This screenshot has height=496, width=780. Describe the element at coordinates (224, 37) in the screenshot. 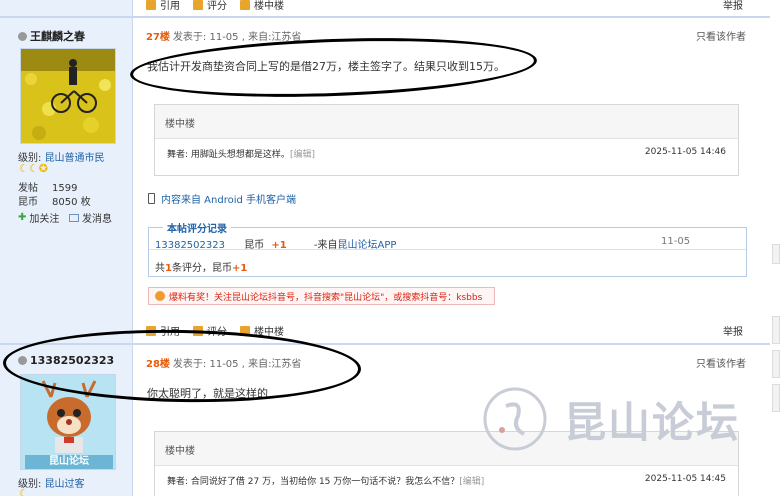

I see `post27-meta: 27楼 发表于: 11-05 , 来自:江苏省` at that location.